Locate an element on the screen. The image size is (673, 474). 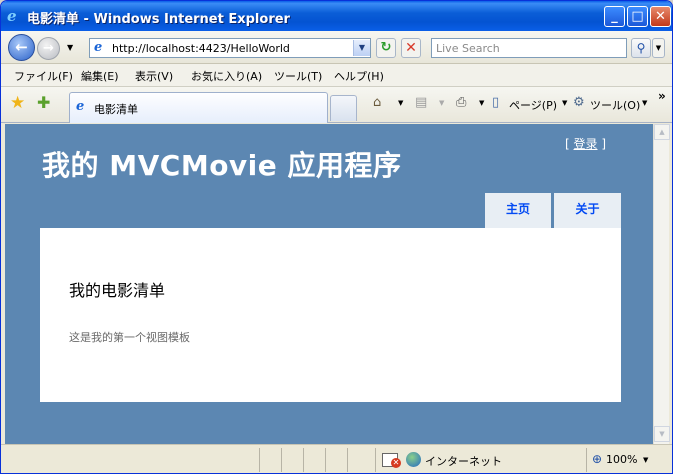
forward-arrow-icon: → is located at coordinates (48, 48).